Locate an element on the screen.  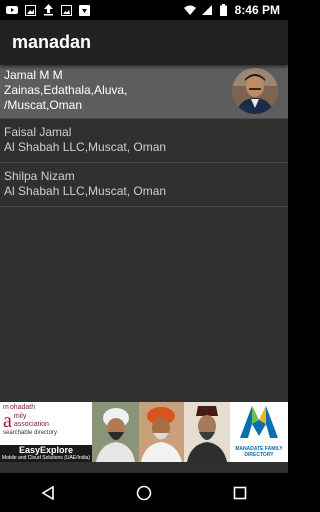
contact-name: Shilpa Nizam is located at coordinates (39, 176).